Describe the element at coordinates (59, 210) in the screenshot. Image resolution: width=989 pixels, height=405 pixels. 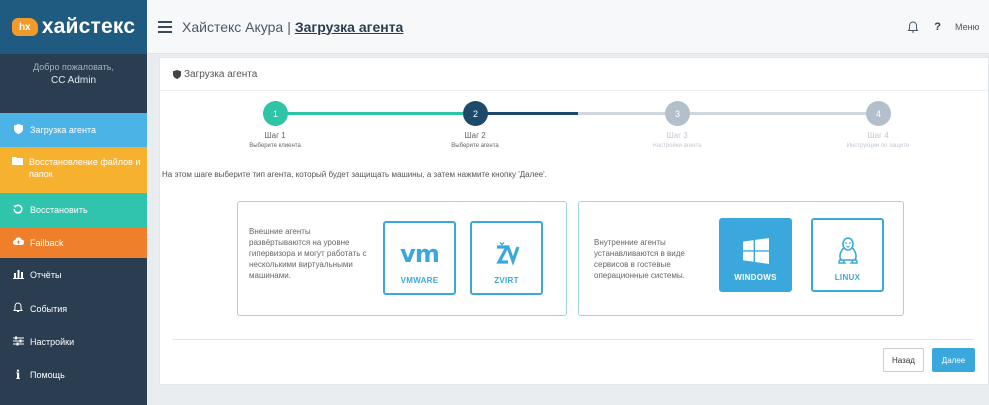
I see `sidebar-item-label: Восстановить` at that location.